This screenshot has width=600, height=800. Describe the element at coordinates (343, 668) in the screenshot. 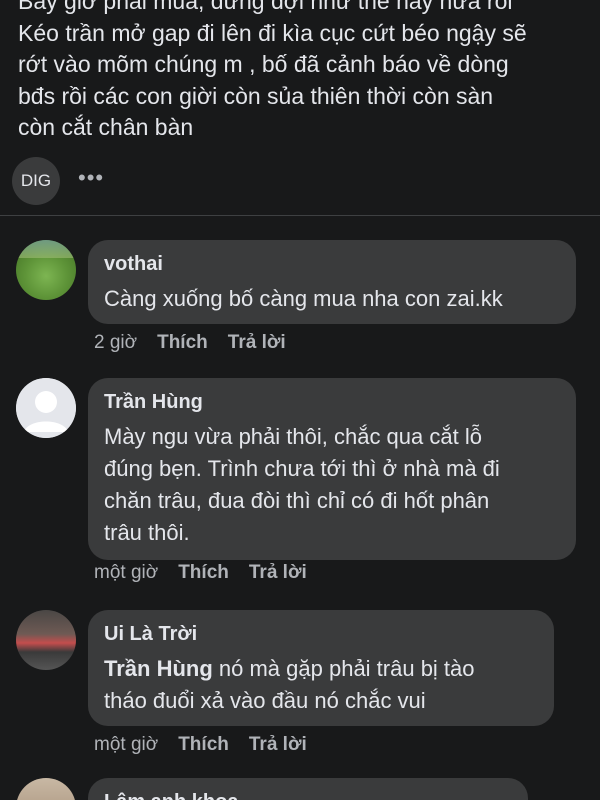

I see `comment-text-segment: nó mà gặp phải trâu bị tào` at that location.